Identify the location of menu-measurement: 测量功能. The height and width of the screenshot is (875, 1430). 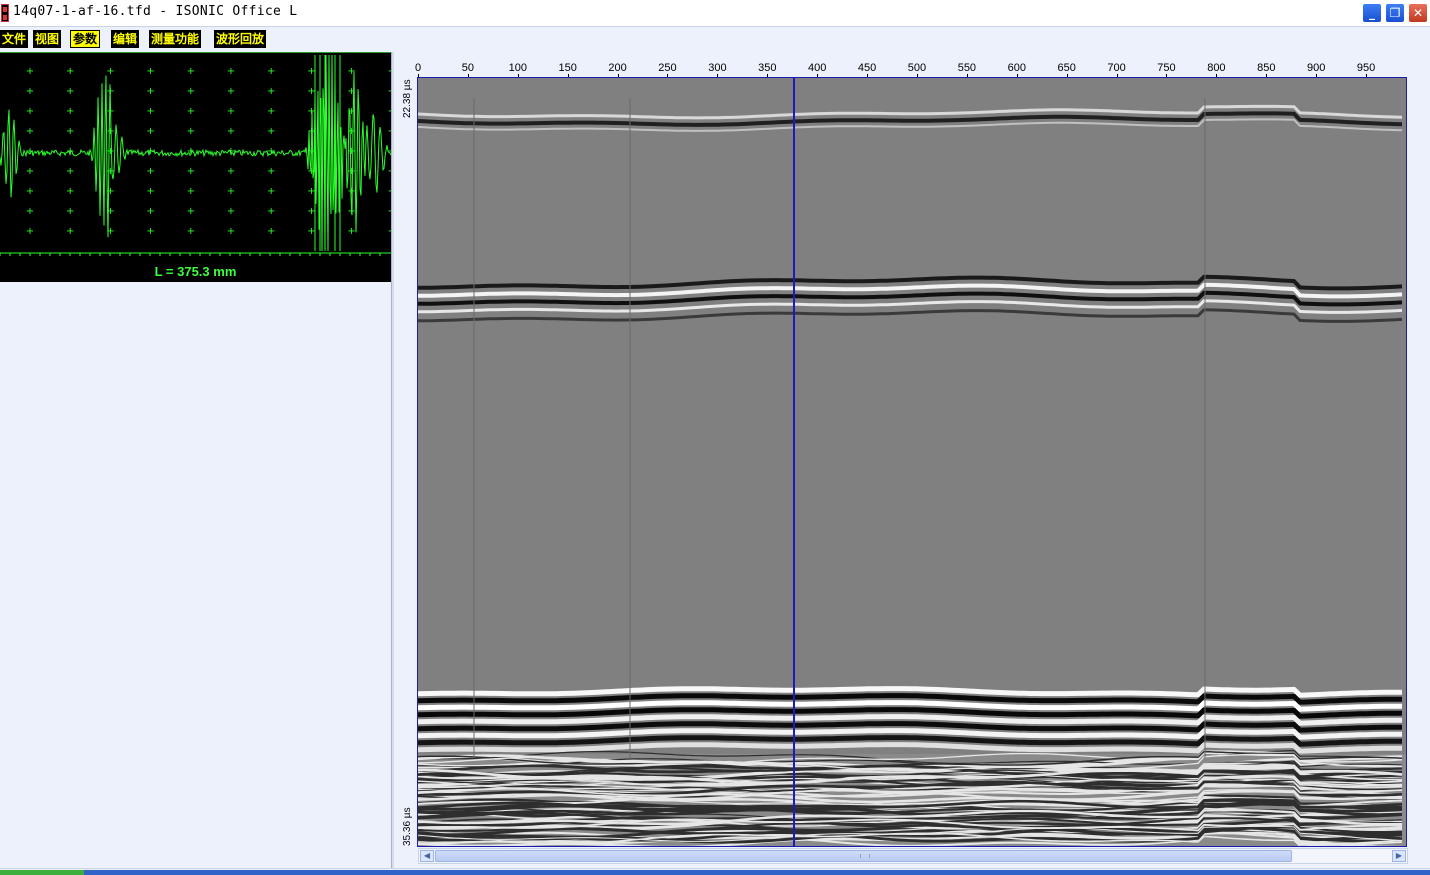
(175, 39).